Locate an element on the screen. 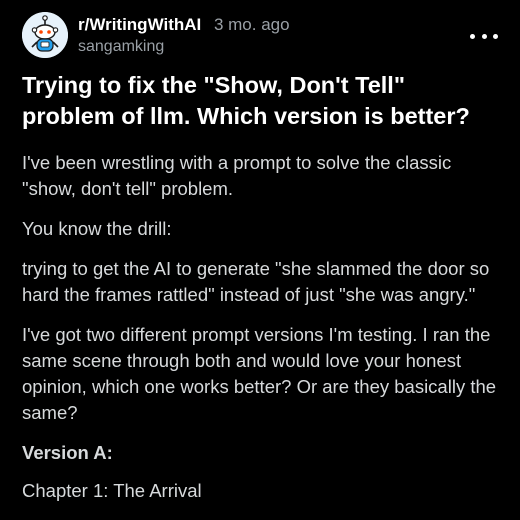 The image size is (520, 520). subreddit-line: r/WritingWithAI 3 mo. ago is located at coordinates (184, 25).